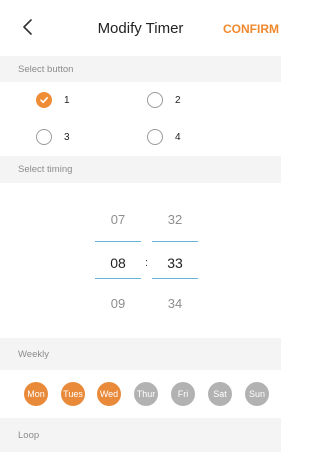 The height and width of the screenshot is (452, 320). Describe the element at coordinates (175, 278) in the screenshot. I see `minute-selection-line-bottom` at that location.